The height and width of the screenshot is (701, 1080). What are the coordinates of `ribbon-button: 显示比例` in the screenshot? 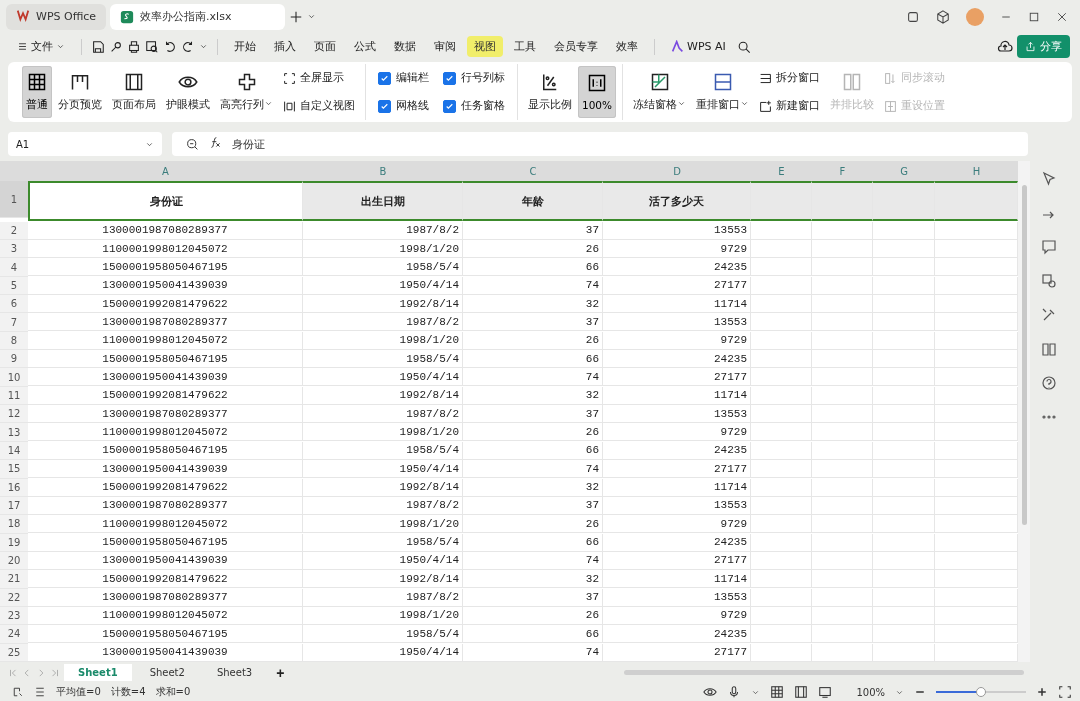 It's located at (550, 92).